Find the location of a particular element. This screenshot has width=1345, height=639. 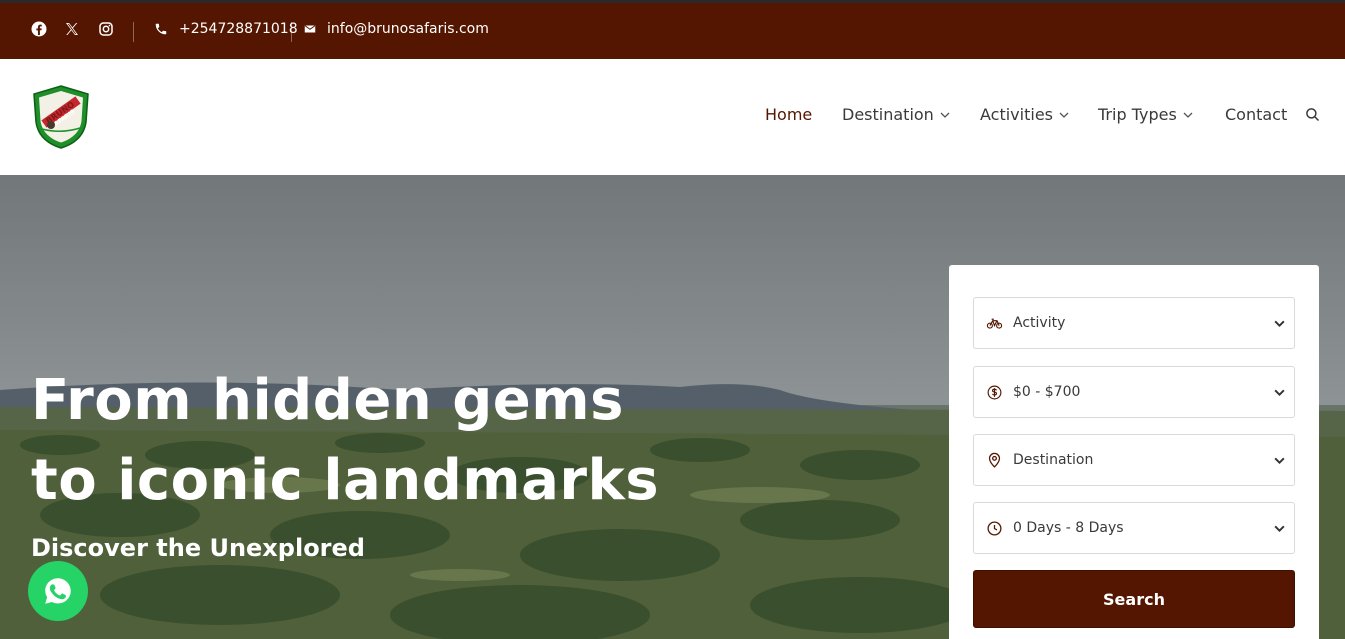

nav-label: Contact is located at coordinates (1256, 114).